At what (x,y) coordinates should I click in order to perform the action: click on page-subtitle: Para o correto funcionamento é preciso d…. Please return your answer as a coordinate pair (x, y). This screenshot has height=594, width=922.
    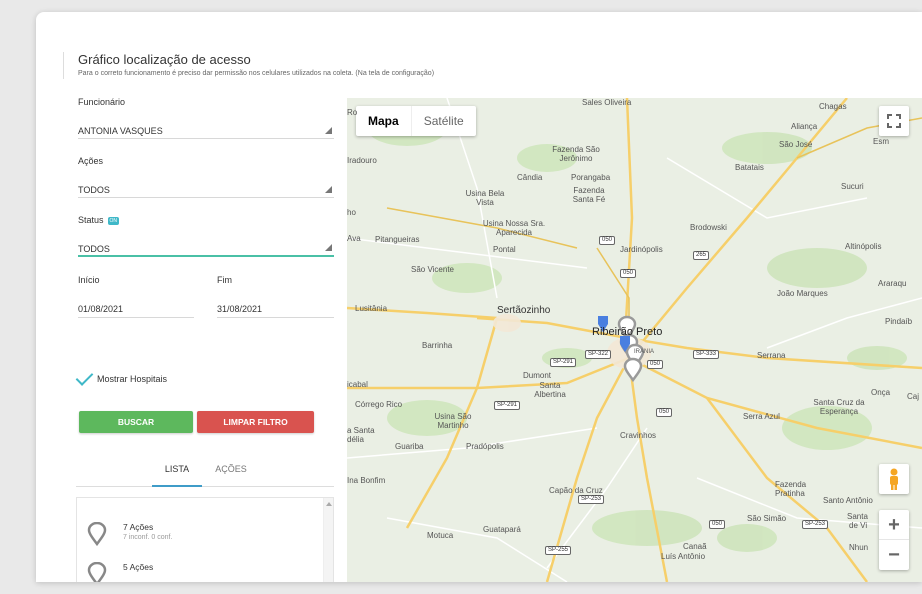
    Looking at the image, I should click on (256, 73).